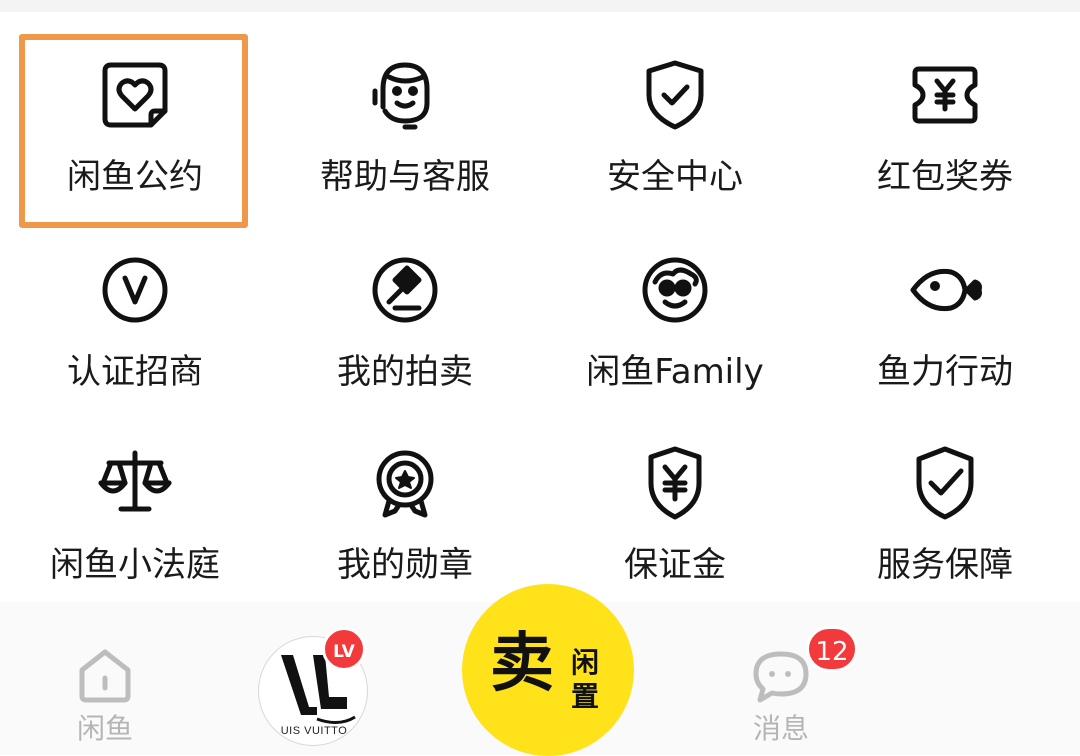 This screenshot has width=1080, height=756. I want to click on sell-button: 卖 闲置, so click(548, 670).